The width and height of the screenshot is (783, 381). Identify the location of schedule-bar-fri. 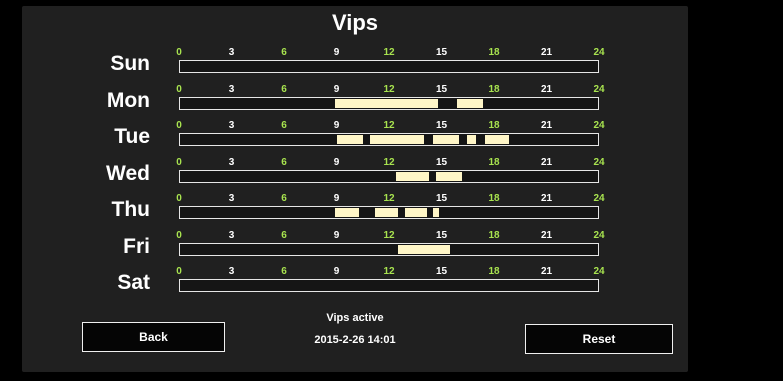
(389, 249).